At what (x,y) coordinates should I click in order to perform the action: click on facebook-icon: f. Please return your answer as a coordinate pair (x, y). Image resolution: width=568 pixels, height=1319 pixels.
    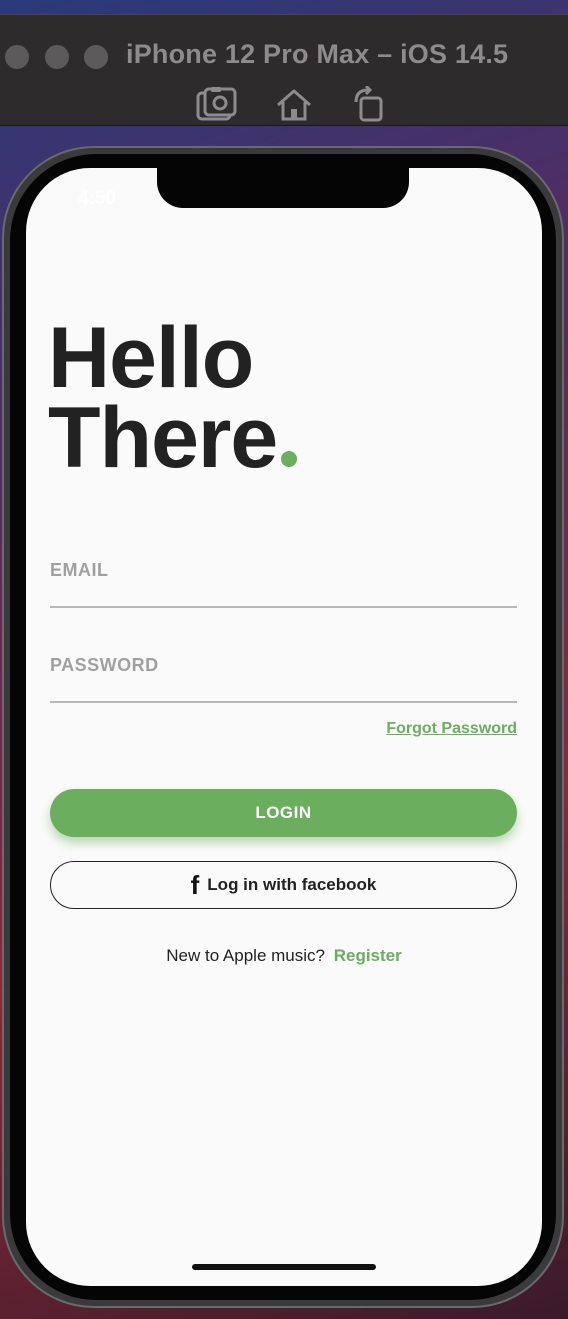
    Looking at the image, I should click on (195, 885).